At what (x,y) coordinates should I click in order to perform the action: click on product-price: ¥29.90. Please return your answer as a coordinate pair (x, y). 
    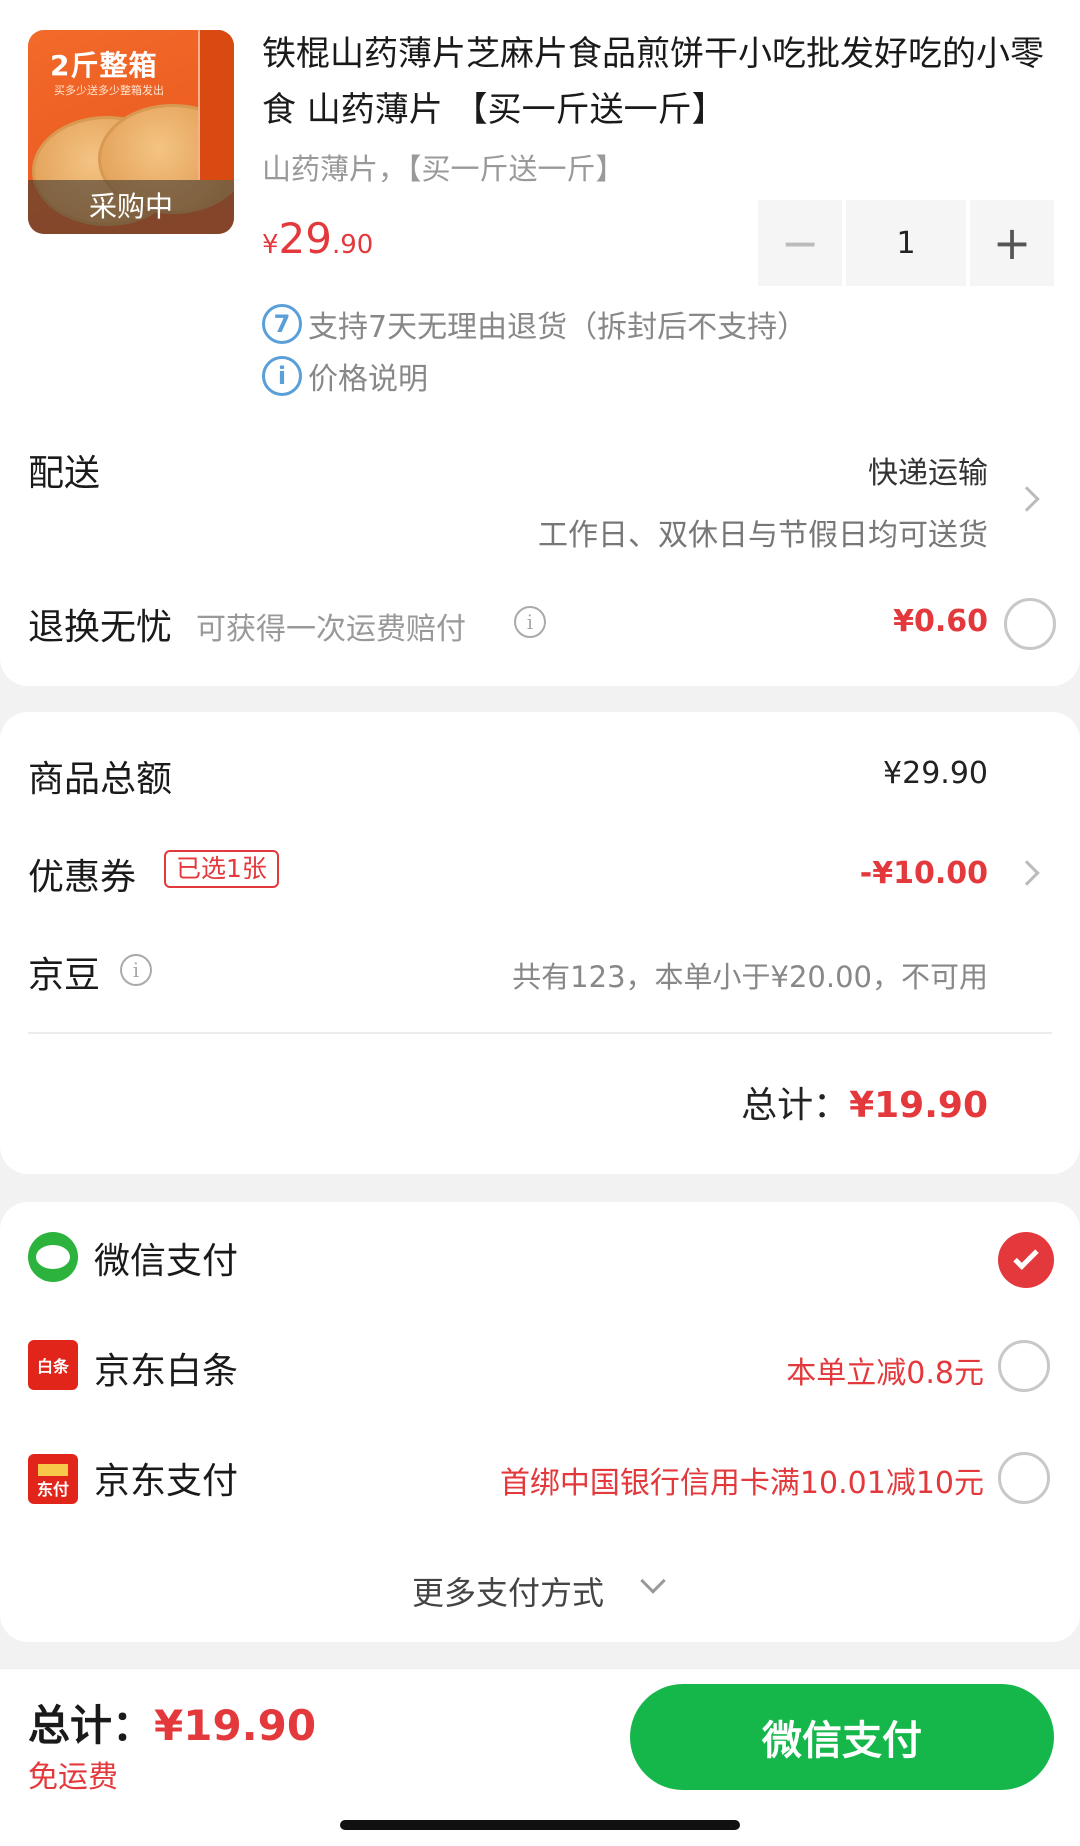
    Looking at the image, I should click on (317, 238).